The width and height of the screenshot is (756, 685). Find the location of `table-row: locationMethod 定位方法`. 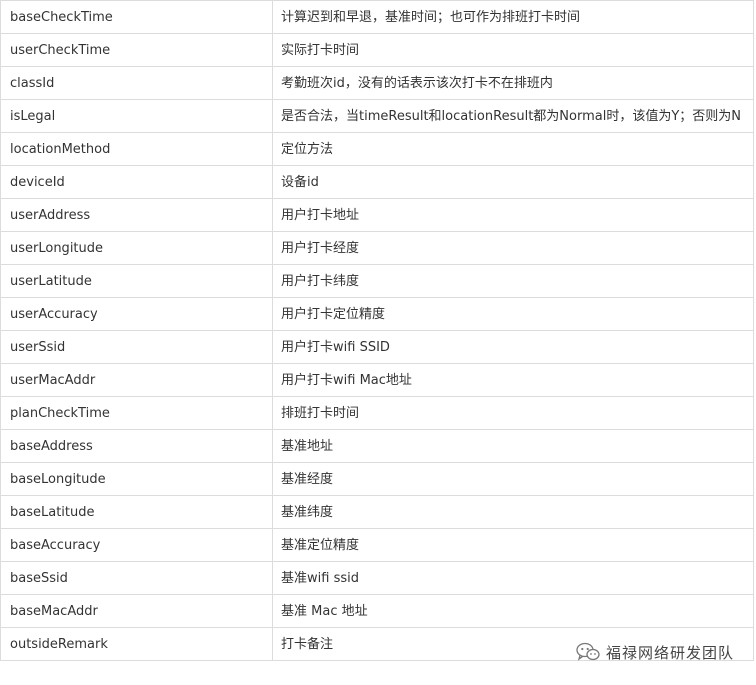

table-row: locationMethod 定位方法 is located at coordinates (377, 149).